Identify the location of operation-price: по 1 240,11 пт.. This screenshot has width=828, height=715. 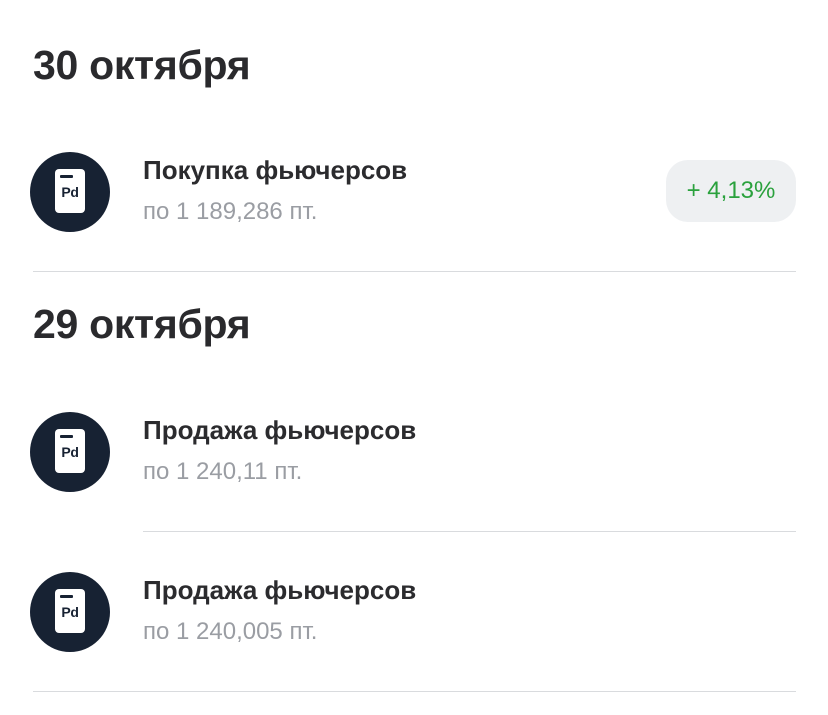
(223, 471).